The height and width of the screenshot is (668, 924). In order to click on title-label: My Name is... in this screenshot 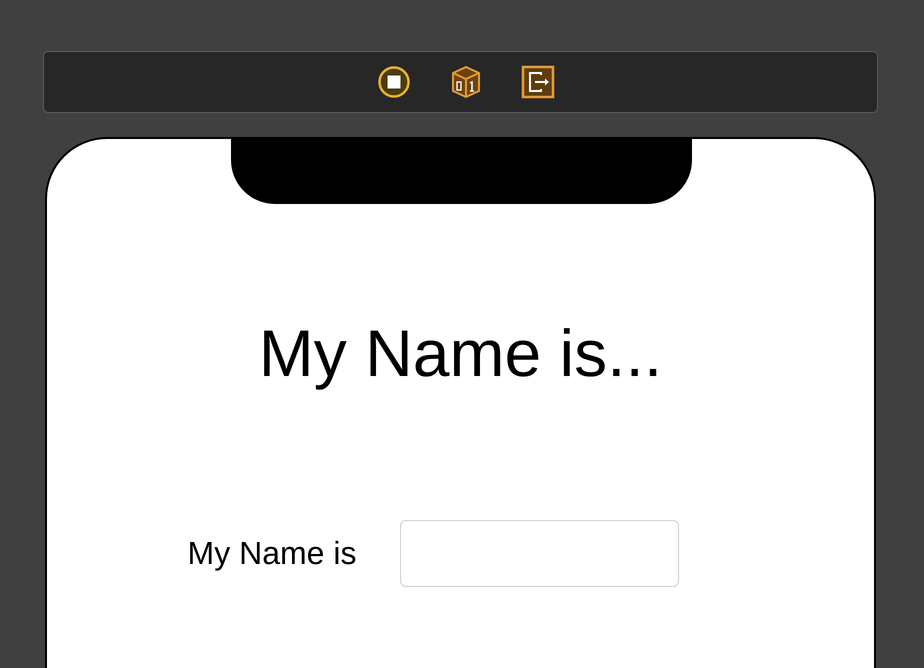, I will do `click(460, 353)`.